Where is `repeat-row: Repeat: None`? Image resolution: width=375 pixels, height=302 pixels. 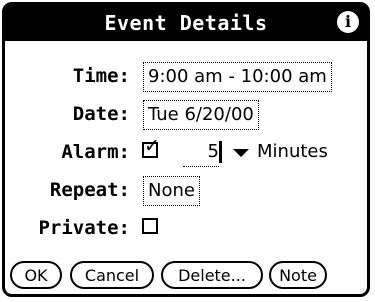 repeat-row: Repeat: None is located at coordinates (186, 191).